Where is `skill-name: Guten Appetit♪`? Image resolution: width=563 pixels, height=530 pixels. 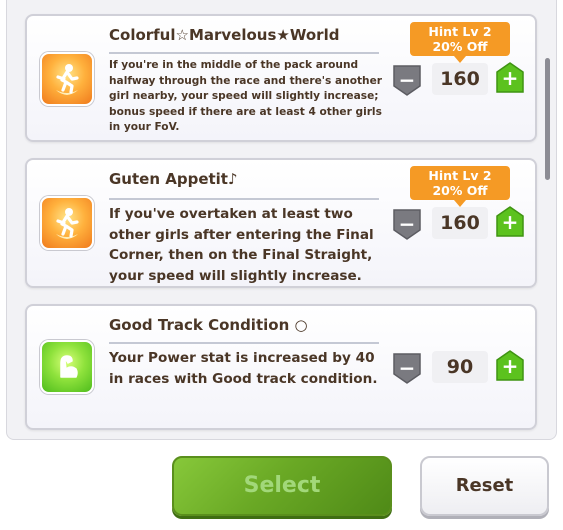 skill-name: Guten Appetit♪ is located at coordinates (173, 179).